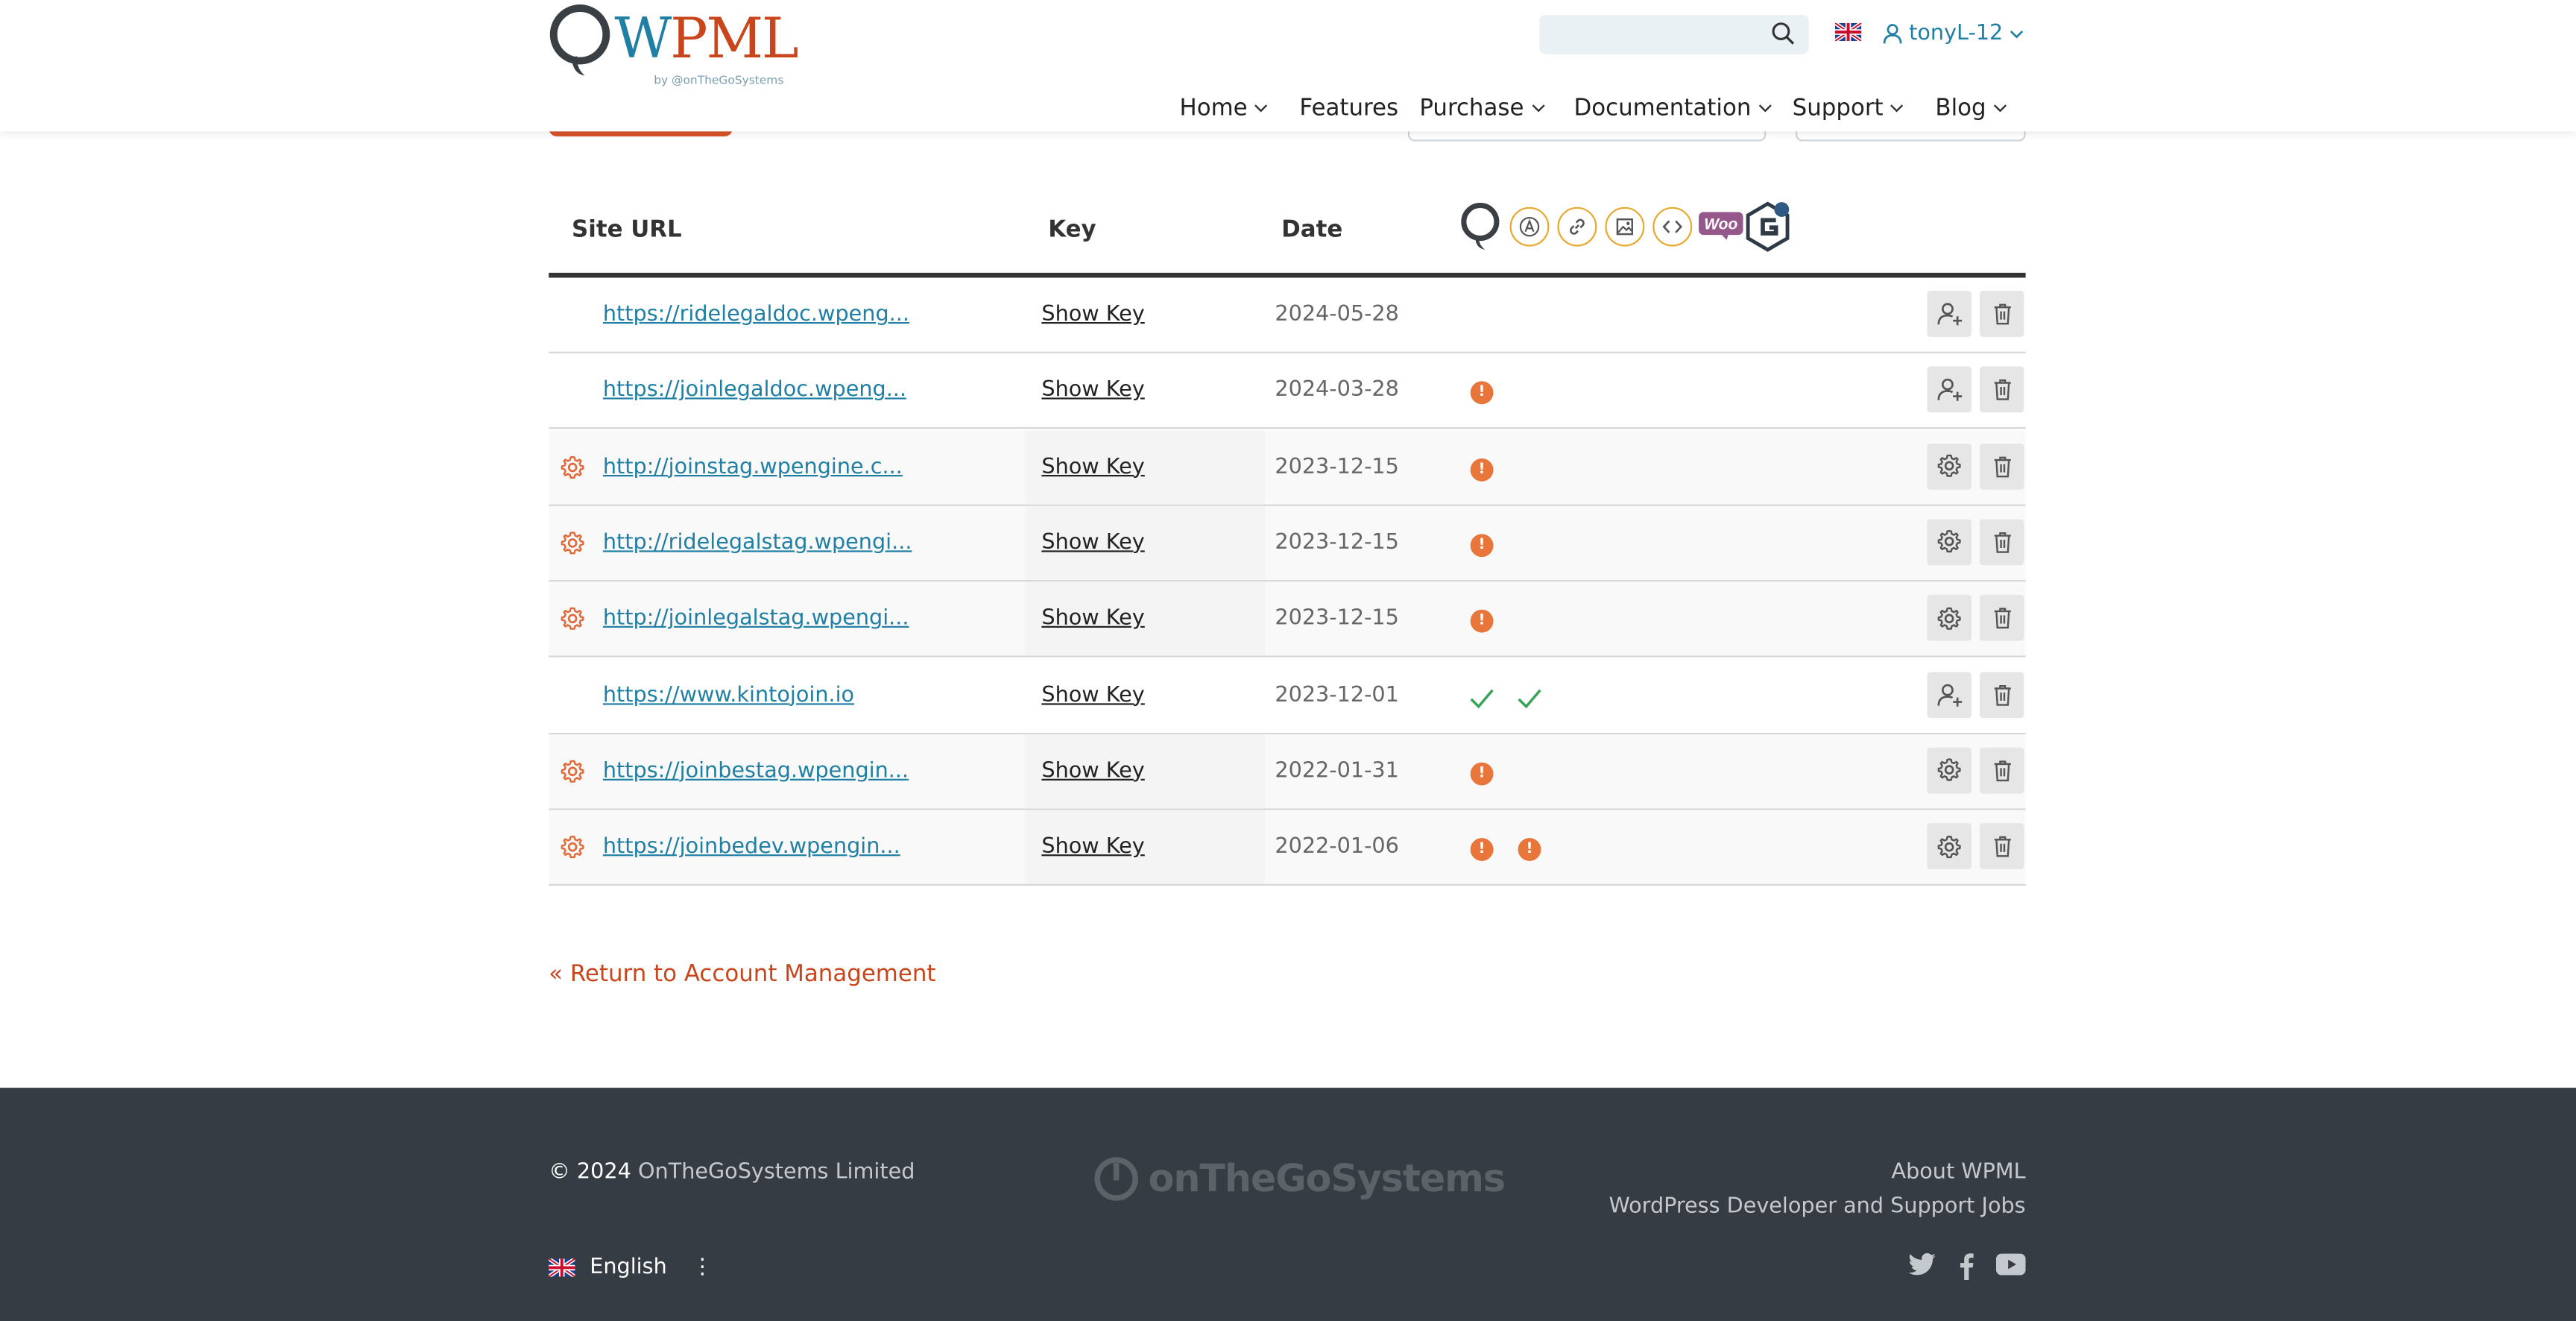 Image resolution: width=2576 pixels, height=1321 pixels. I want to click on nav-home: Home, so click(1224, 108).